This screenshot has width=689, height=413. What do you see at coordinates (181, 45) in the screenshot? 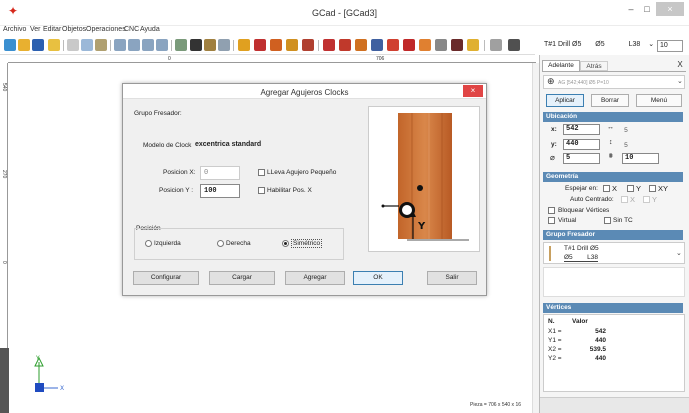
I see `snap-icon` at bounding box center [181, 45].